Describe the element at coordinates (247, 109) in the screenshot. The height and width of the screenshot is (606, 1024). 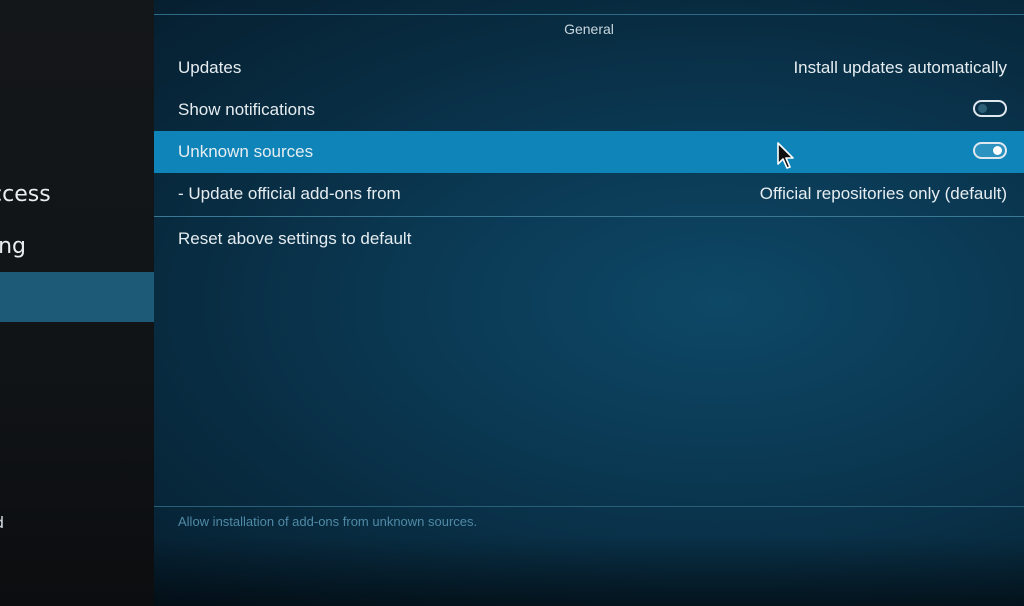
I see `setting-label: Show notifications` at that location.